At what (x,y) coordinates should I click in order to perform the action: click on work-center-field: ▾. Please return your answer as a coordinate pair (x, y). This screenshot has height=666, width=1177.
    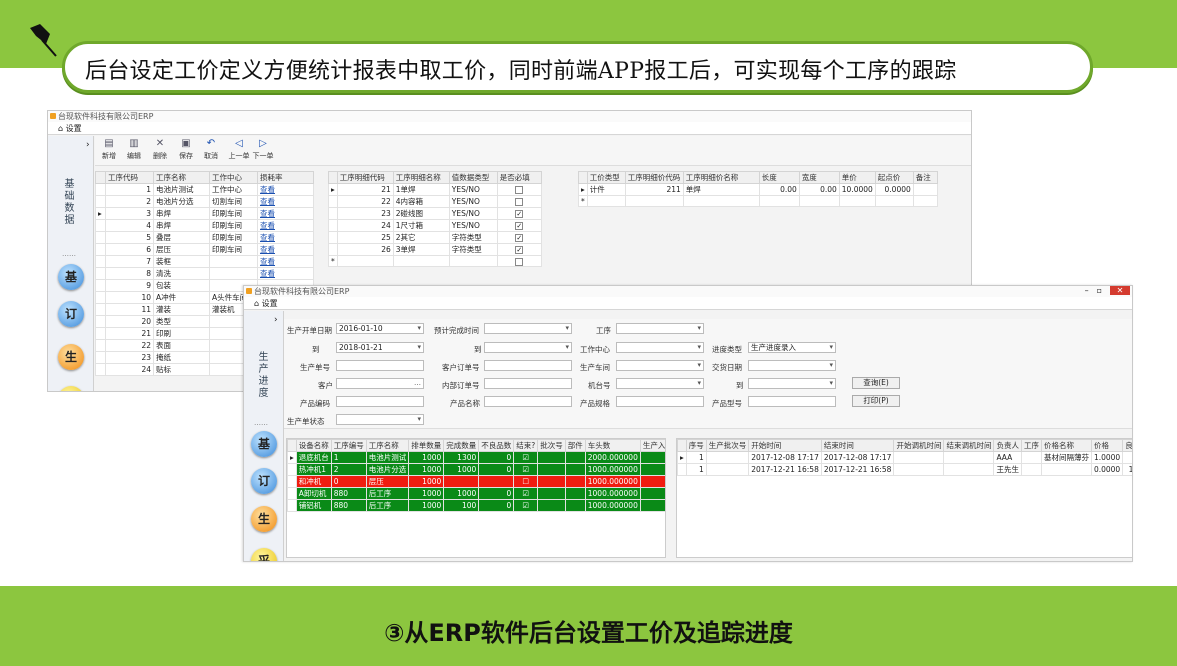
    Looking at the image, I should click on (660, 347).